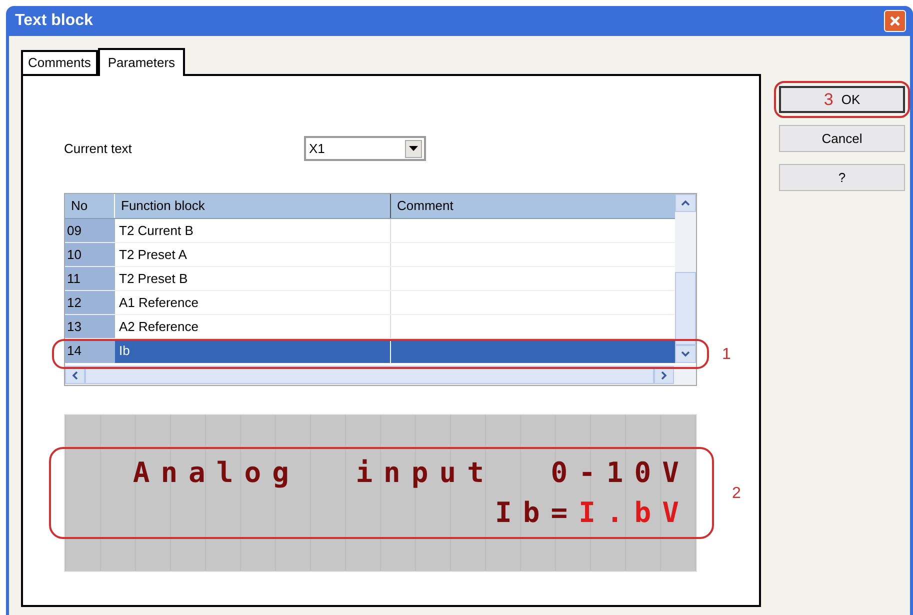 The height and width of the screenshot is (615, 913). What do you see at coordinates (685, 353) in the screenshot?
I see `scroll-down-icon` at bounding box center [685, 353].